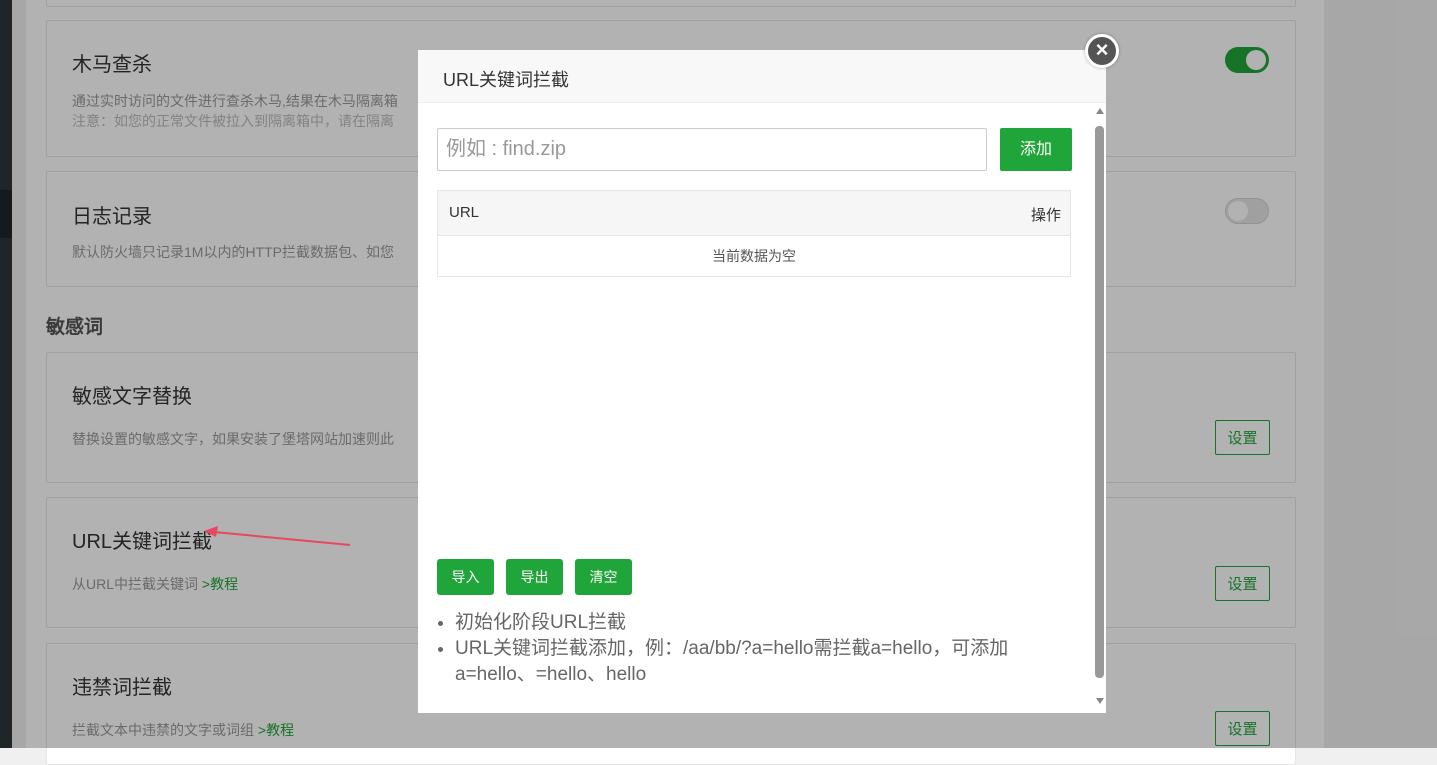 Image resolution: width=1437 pixels, height=765 pixels. Describe the element at coordinates (1036, 149) in the screenshot. I see `add-button: 添加` at that location.